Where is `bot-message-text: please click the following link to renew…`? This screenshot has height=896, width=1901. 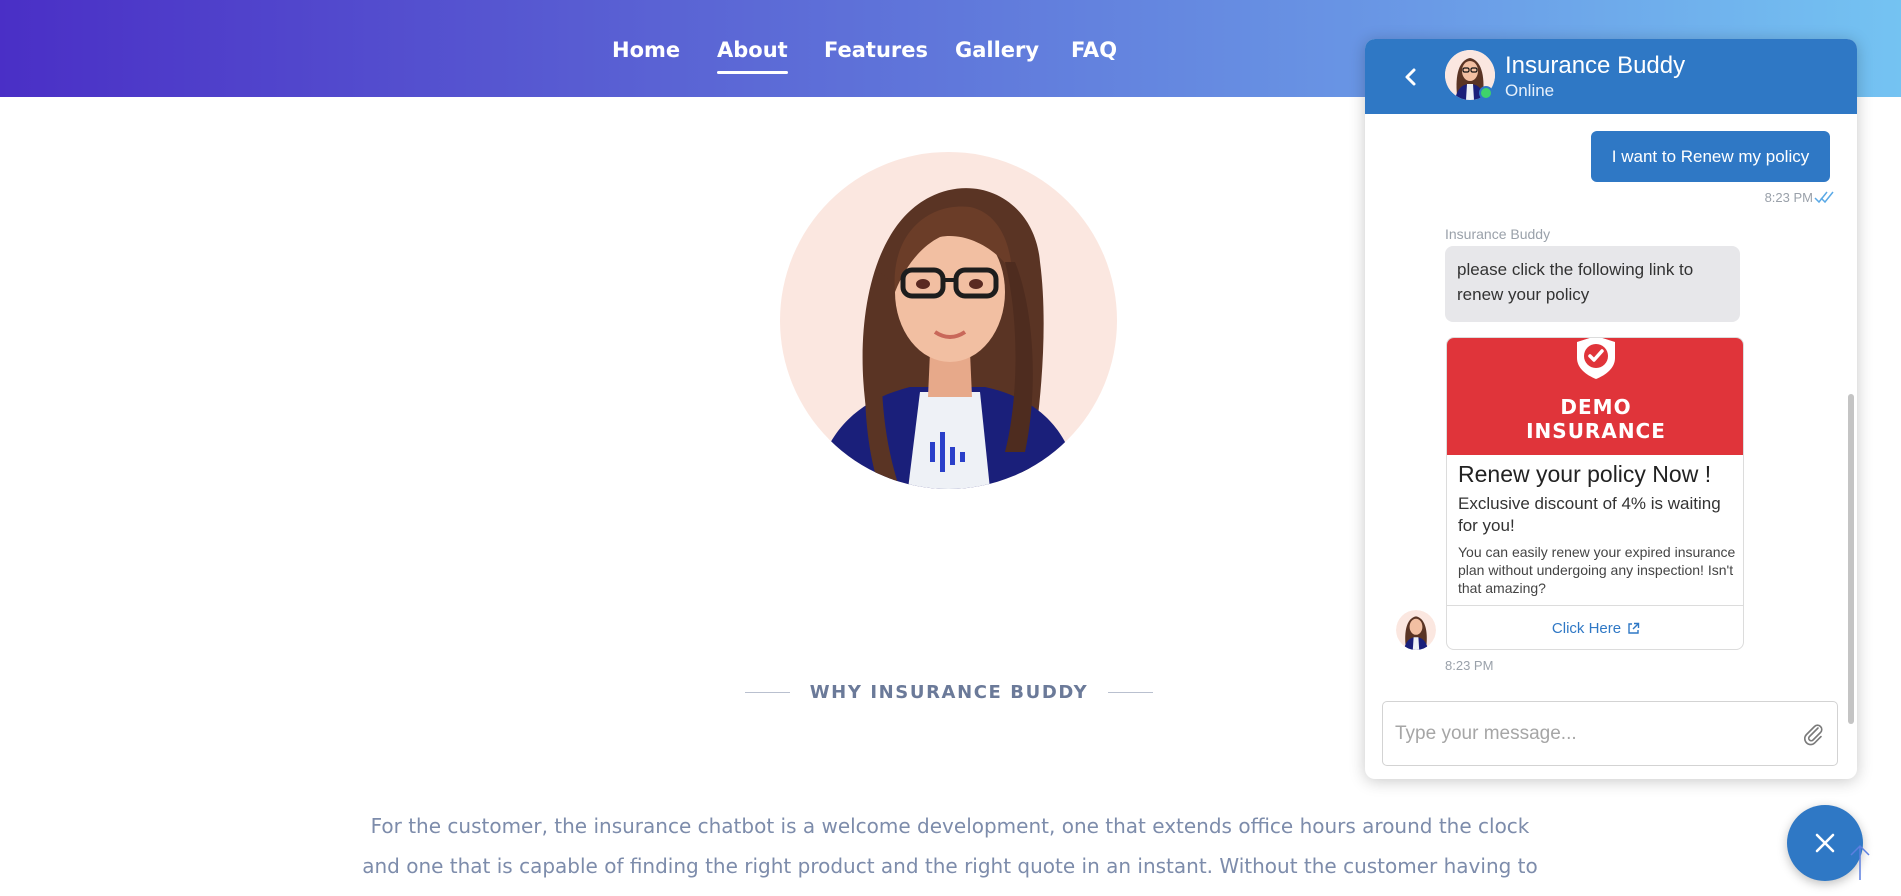 bot-message-text: please click the following link to renew… is located at coordinates (1575, 282).